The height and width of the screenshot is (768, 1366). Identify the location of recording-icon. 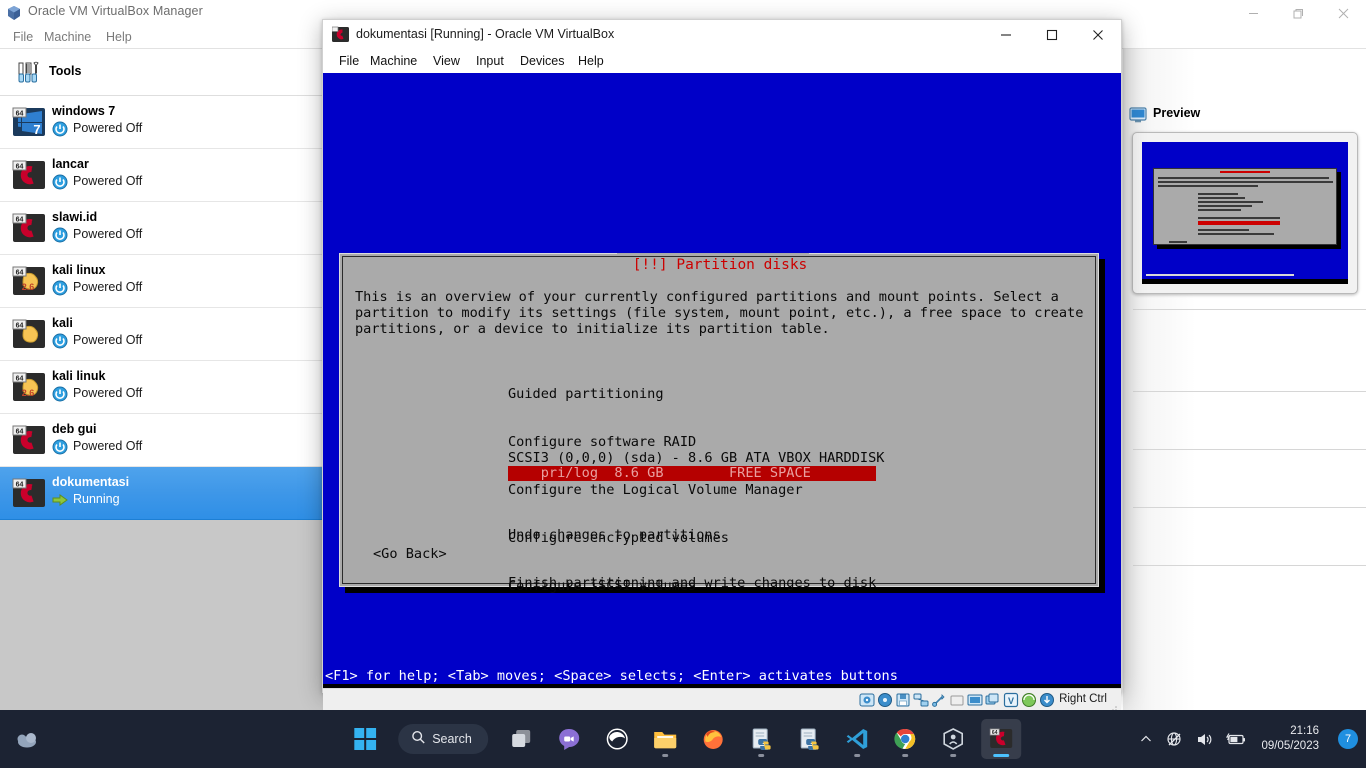
(993, 700).